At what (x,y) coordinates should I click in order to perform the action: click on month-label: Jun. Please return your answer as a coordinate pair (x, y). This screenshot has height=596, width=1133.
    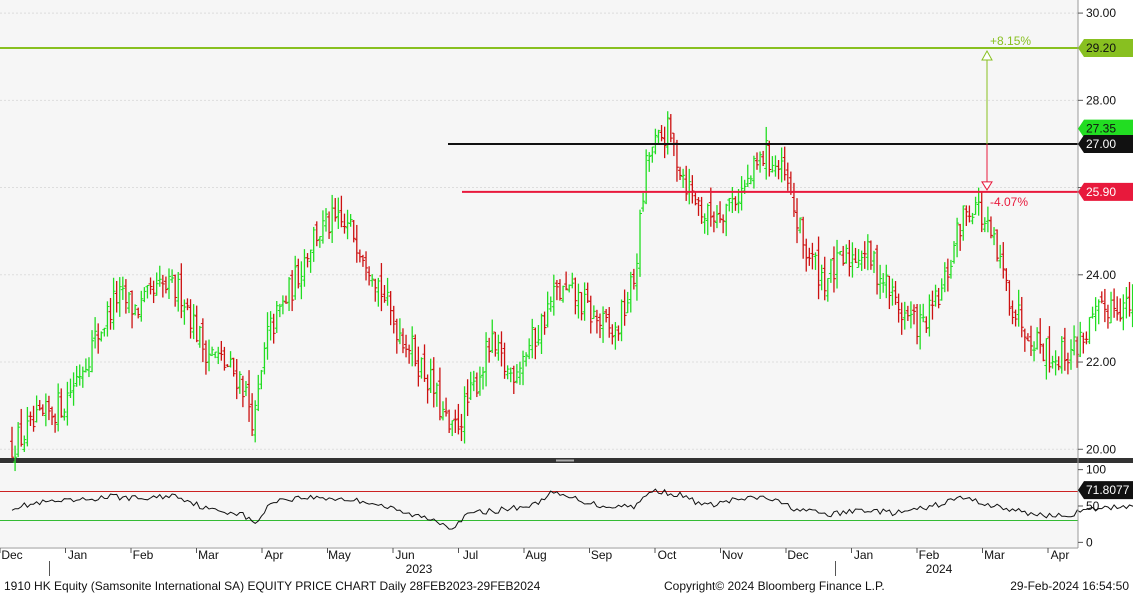
    Looking at the image, I should click on (404, 555).